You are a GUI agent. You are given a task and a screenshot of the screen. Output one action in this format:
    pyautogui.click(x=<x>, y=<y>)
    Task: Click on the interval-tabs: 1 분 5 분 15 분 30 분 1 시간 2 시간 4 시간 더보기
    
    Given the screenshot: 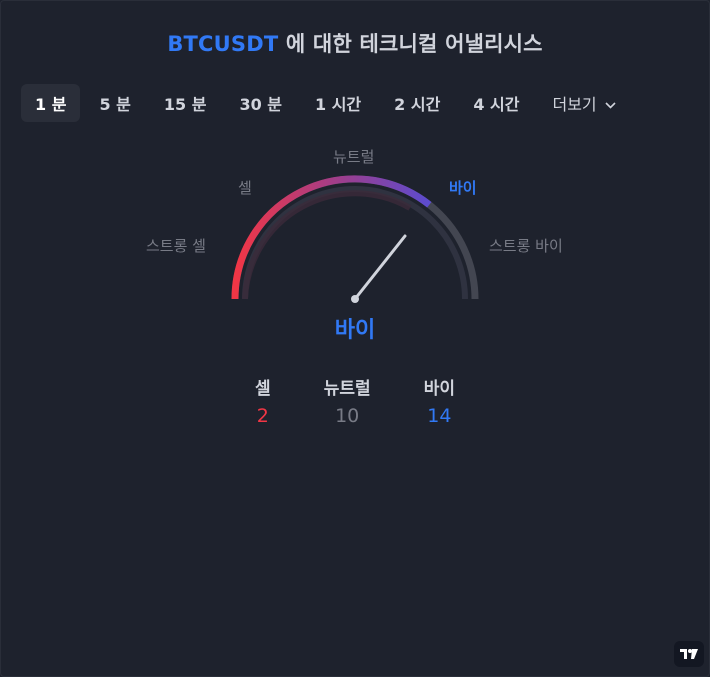 What is the action you would take?
    pyautogui.click(x=328, y=103)
    